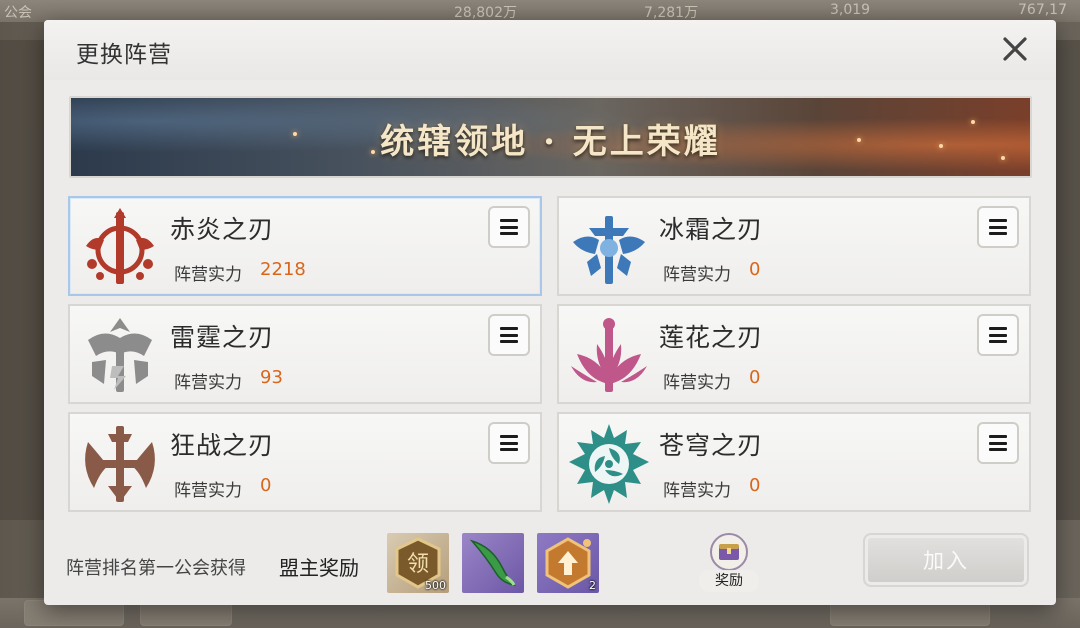 Image resolution: width=1080 pixels, height=628 pixels. I want to click on reward-item-lord-token: 领 500, so click(418, 563).